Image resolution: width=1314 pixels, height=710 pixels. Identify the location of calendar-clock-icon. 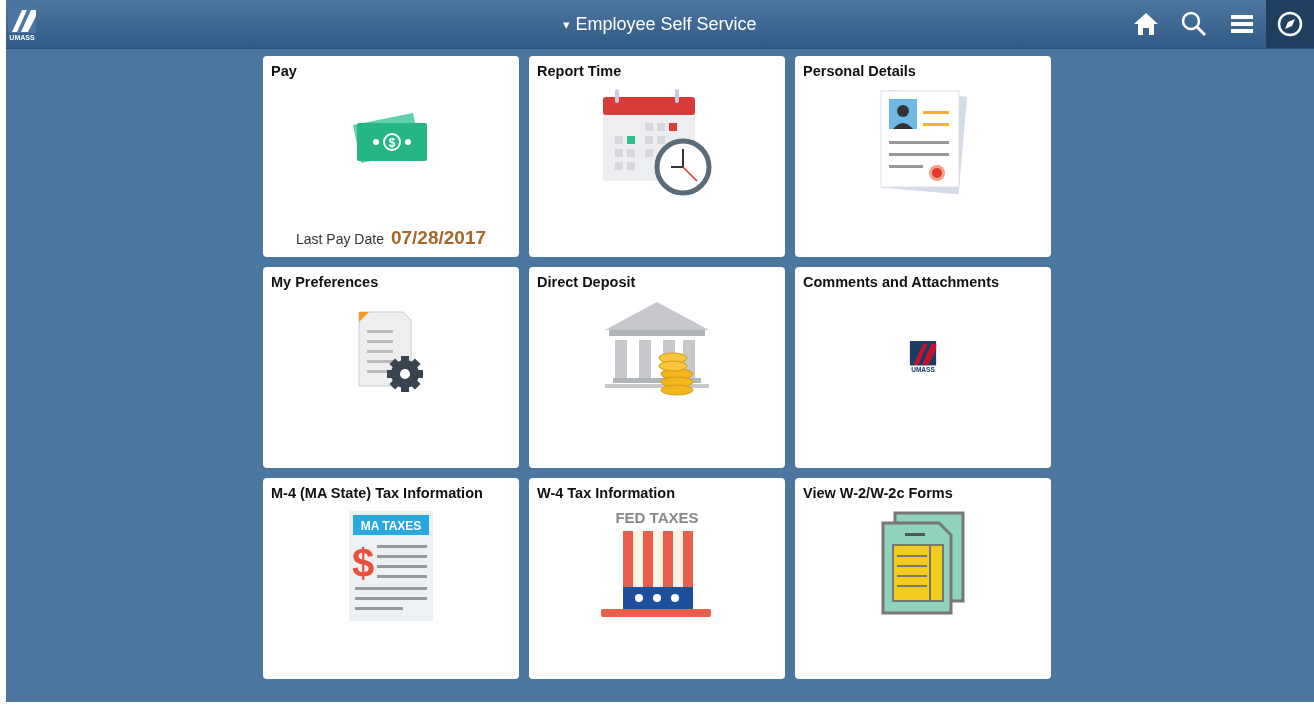
(657, 142).